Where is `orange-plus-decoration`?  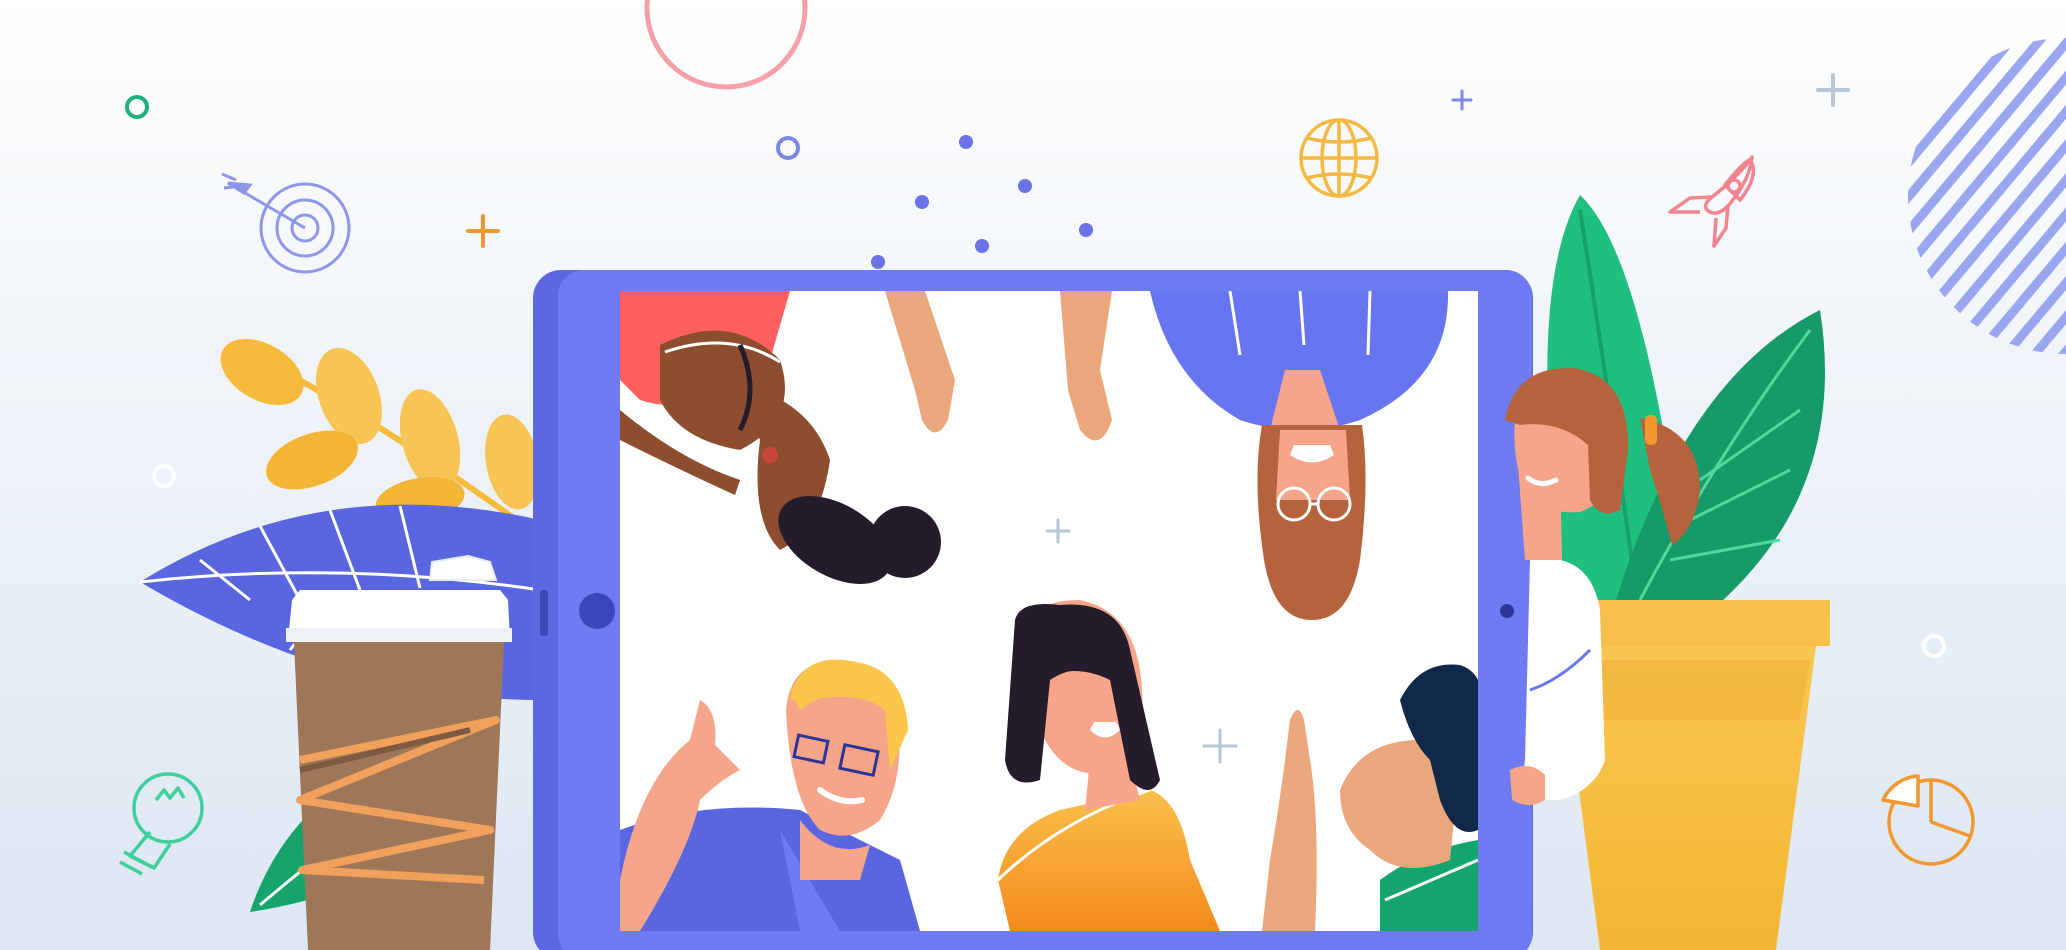 orange-plus-decoration is located at coordinates (483, 231).